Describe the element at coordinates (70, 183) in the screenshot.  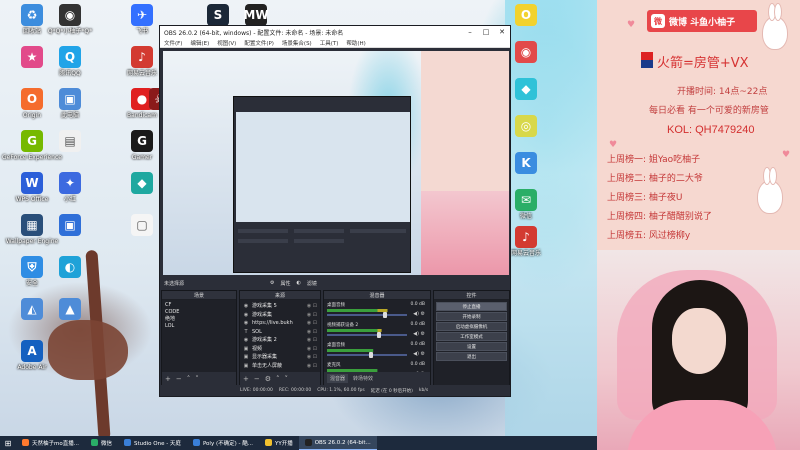
I see `app-icon: ✦` at that location.